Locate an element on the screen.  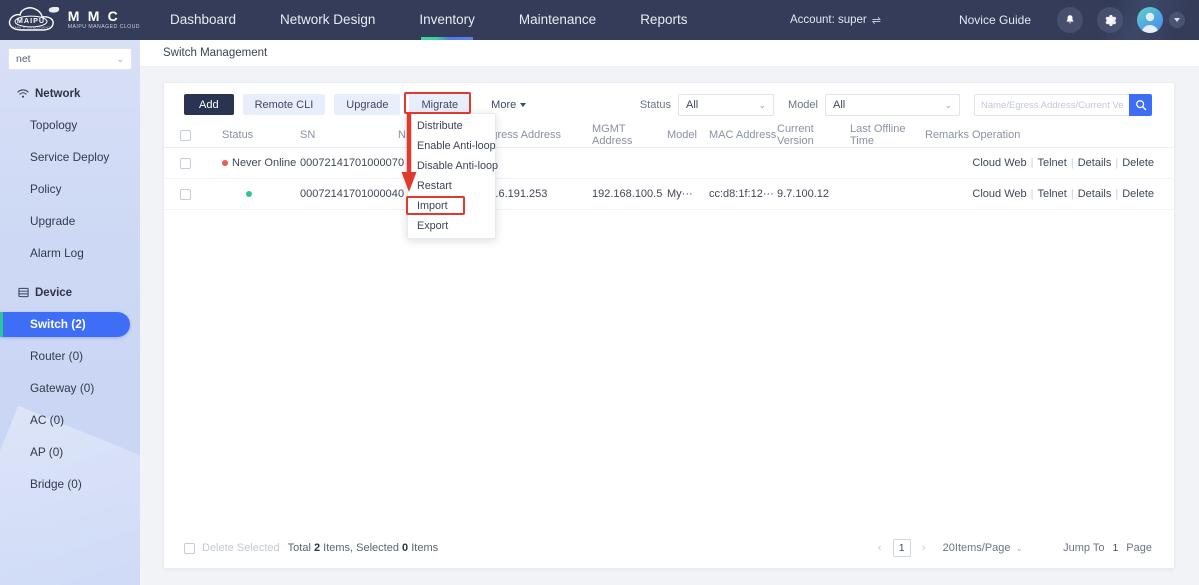
row-select-cell is located at coordinates (182, 194).